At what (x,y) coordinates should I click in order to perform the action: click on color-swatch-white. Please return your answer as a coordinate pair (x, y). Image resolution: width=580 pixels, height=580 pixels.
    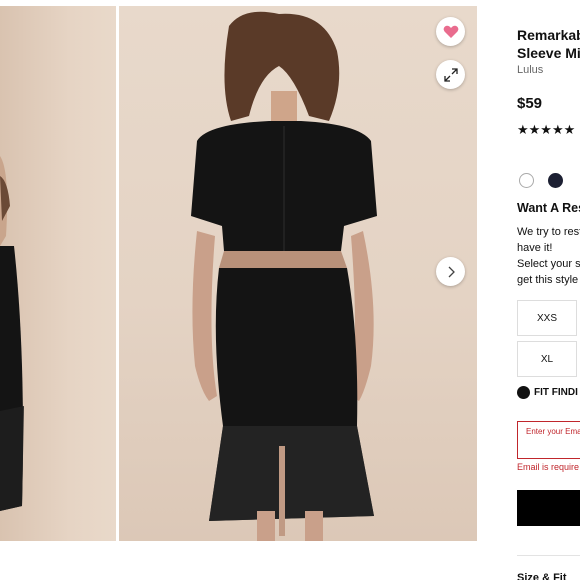
    Looking at the image, I should click on (526, 180).